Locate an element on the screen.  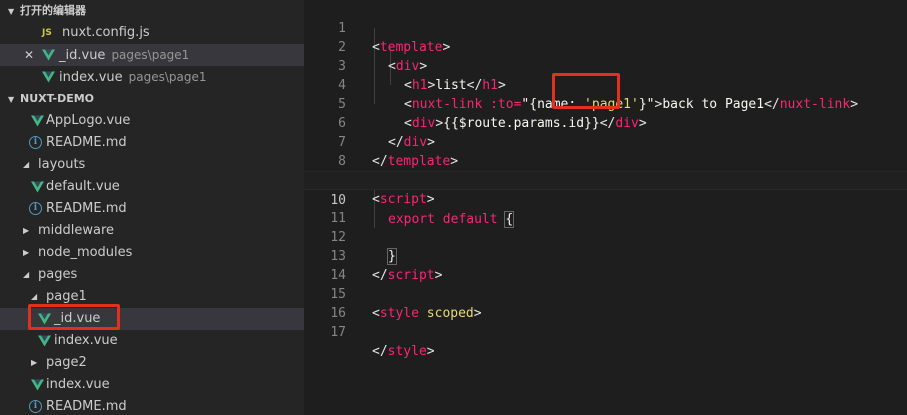
code-line: 3 <h1>list</h1> is located at coordinates (605, 65).